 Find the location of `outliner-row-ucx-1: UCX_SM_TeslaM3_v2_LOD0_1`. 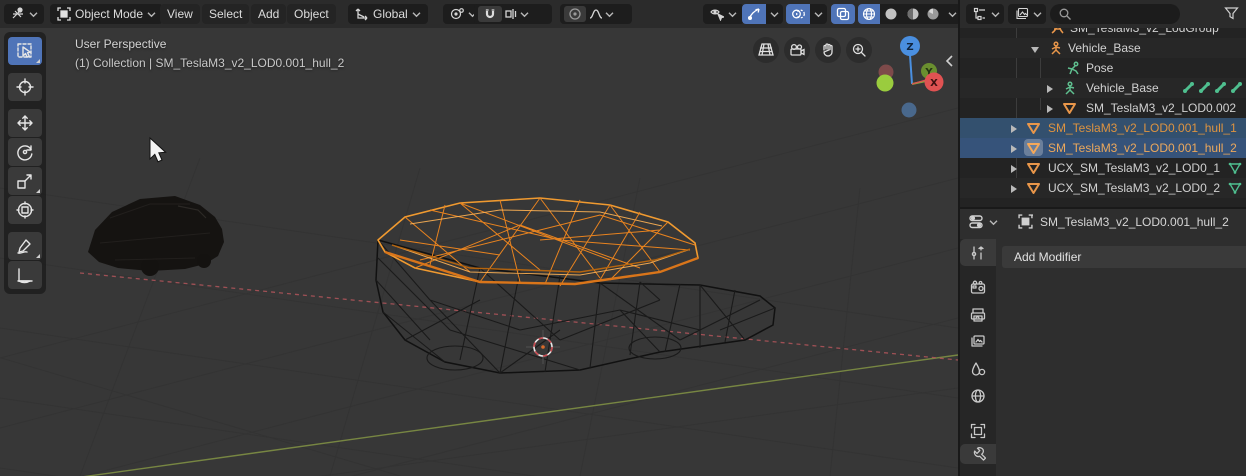

outliner-row-ucx-1: UCX_SM_TeslaM3_v2_LOD0_1 is located at coordinates (1103, 168).